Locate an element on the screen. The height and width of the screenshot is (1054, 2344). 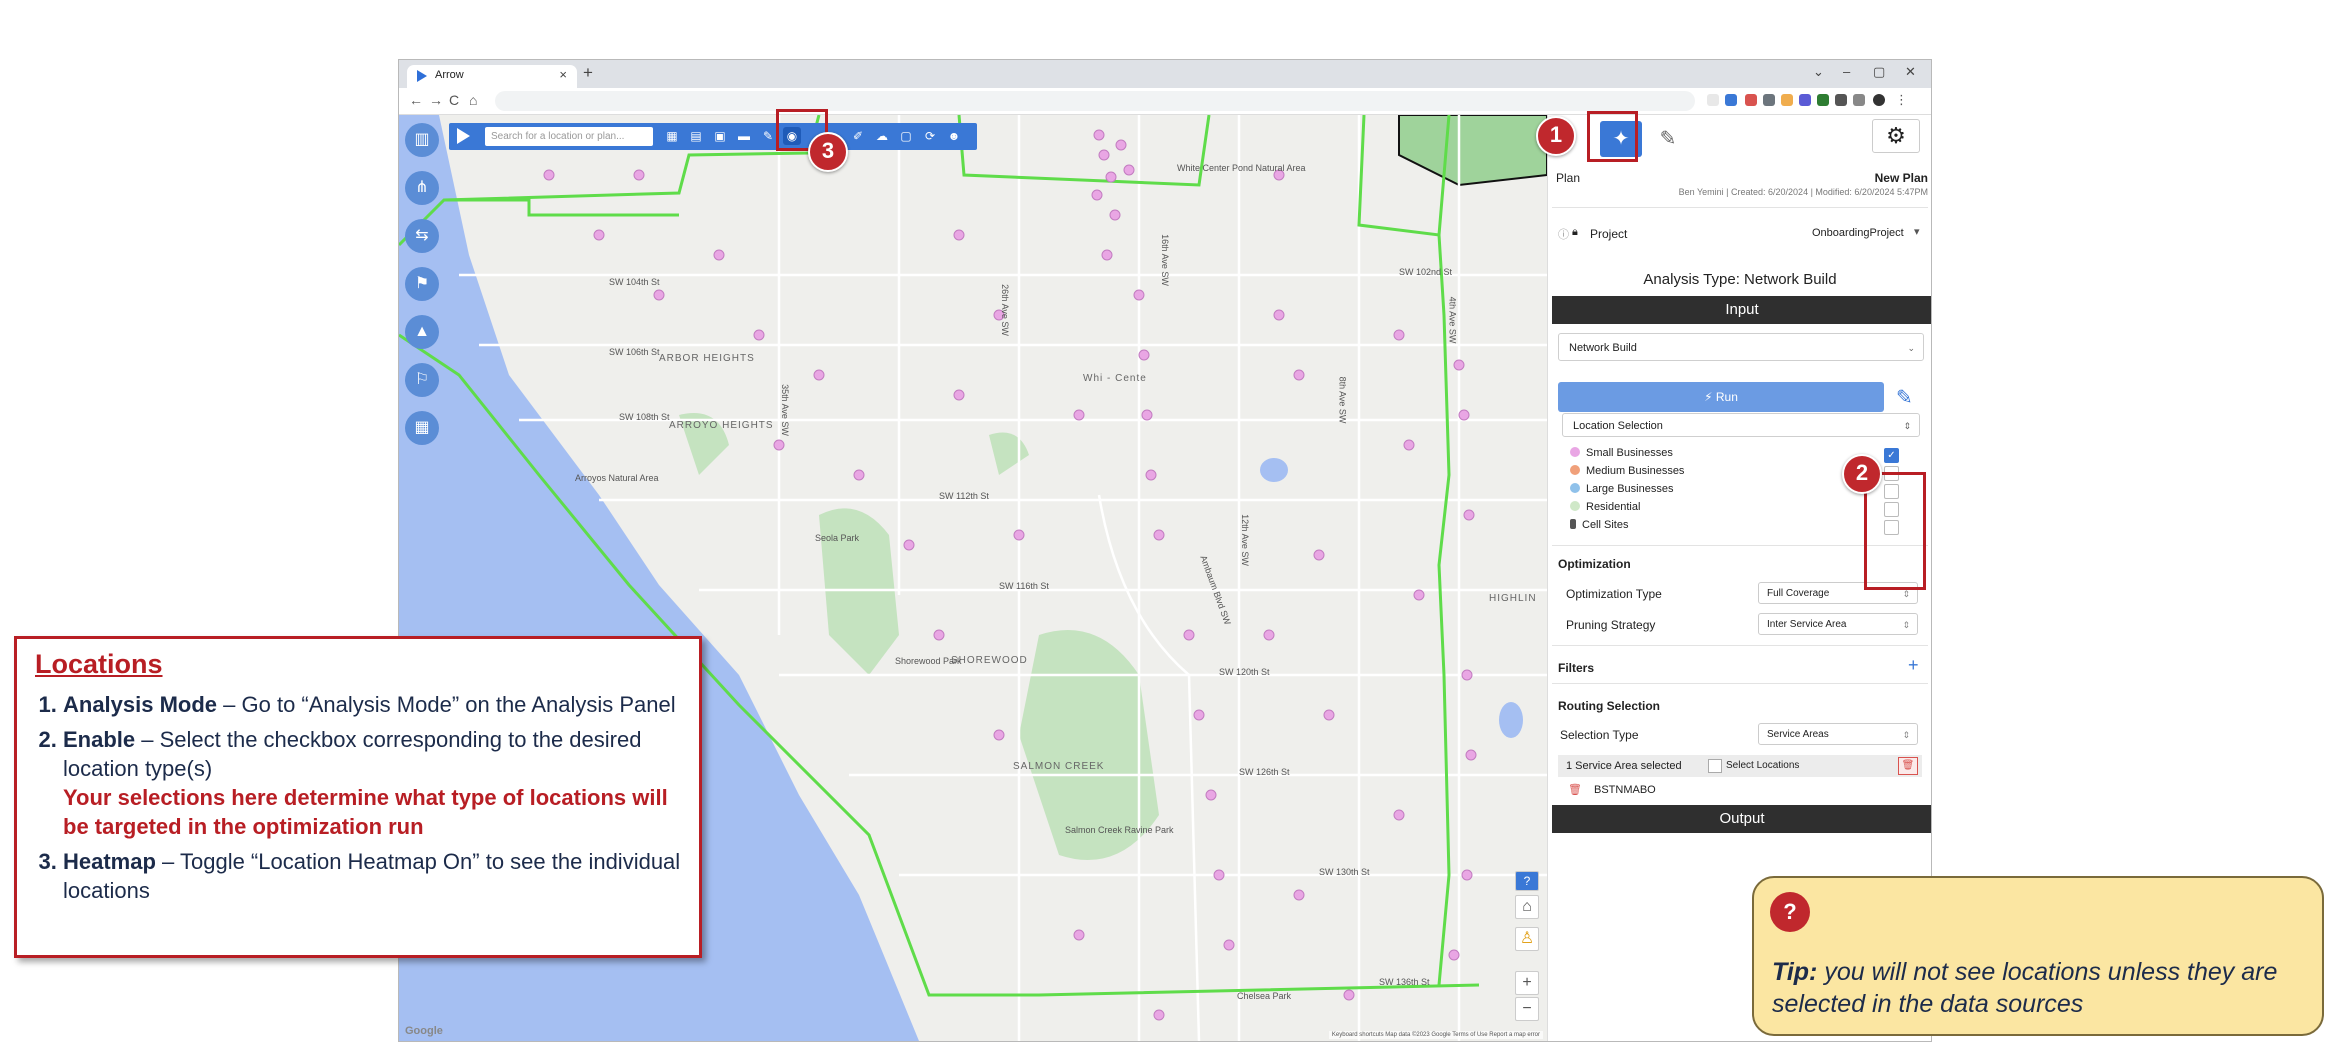
grid-view-icon: ▦ is located at coordinates (672, 136).